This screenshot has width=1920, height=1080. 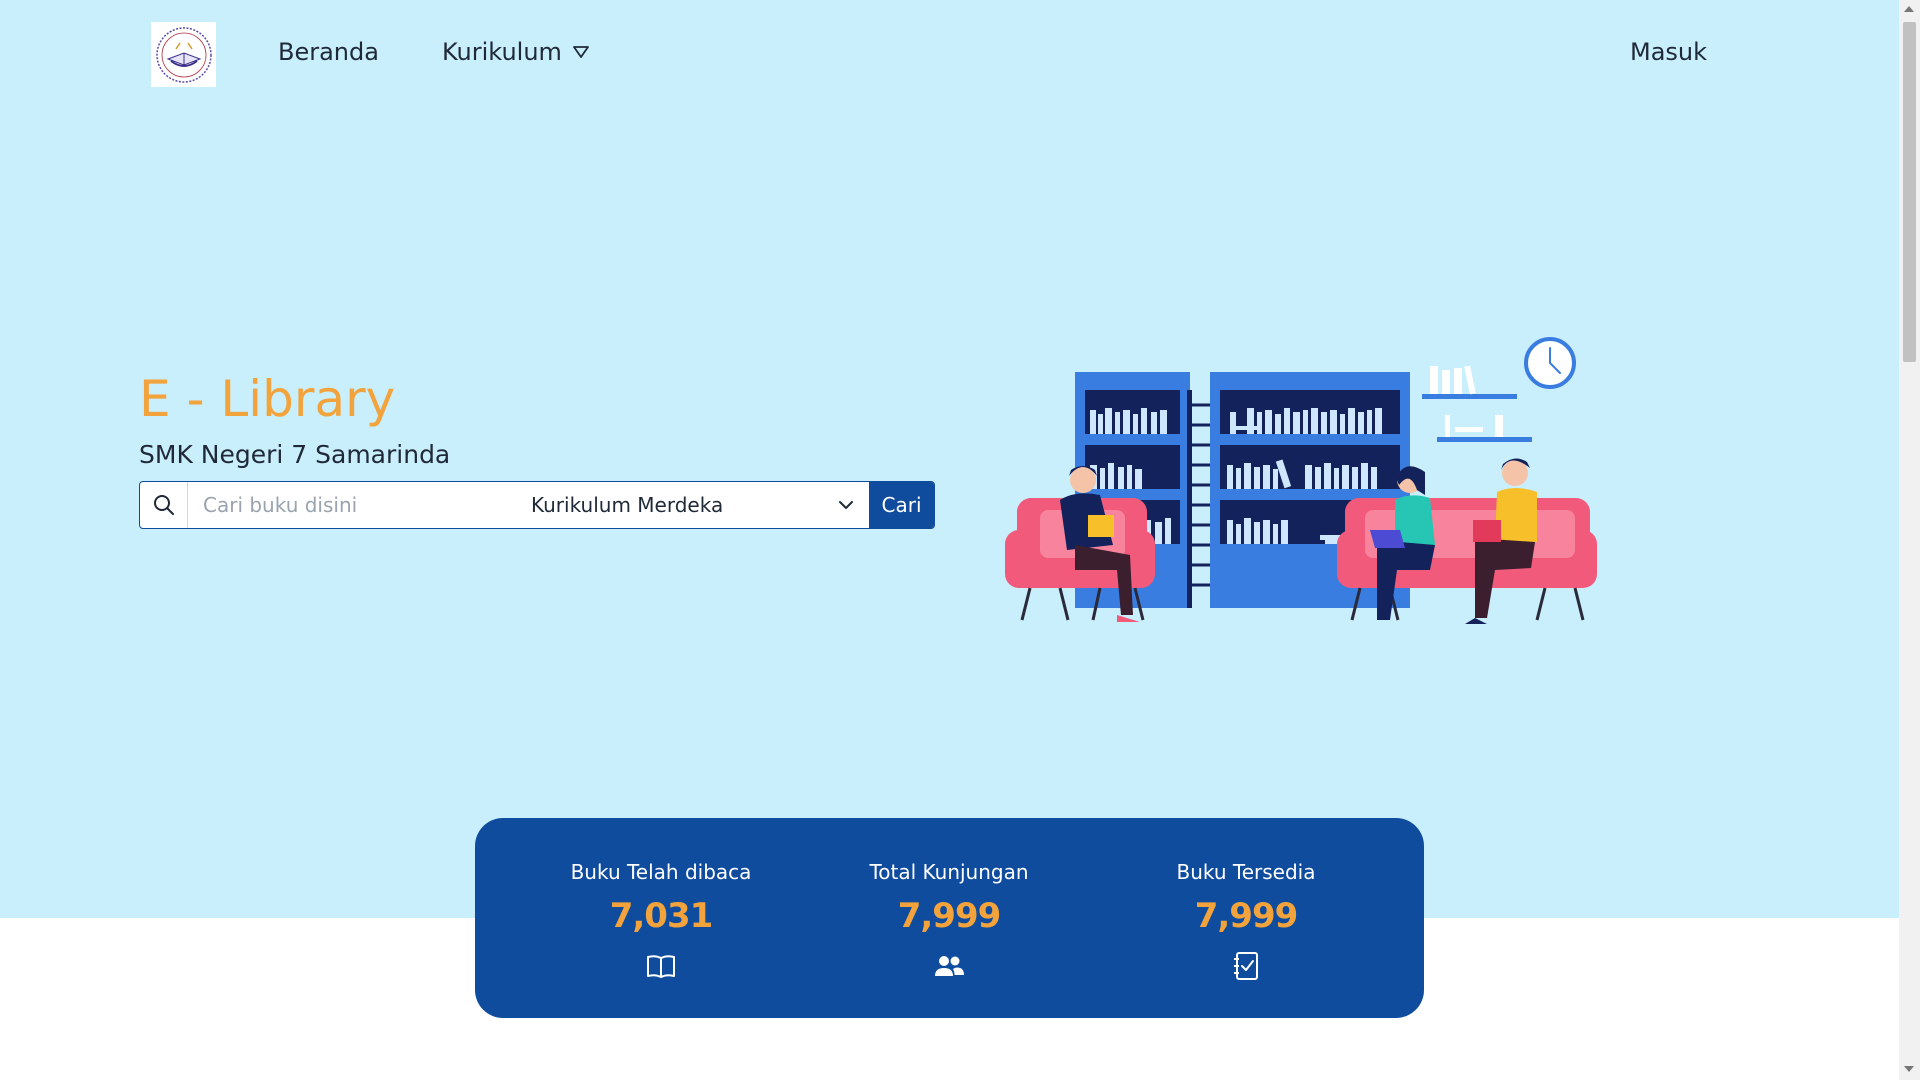 What do you see at coordinates (581, 52) in the screenshot?
I see `triangle-down-icon` at bounding box center [581, 52].